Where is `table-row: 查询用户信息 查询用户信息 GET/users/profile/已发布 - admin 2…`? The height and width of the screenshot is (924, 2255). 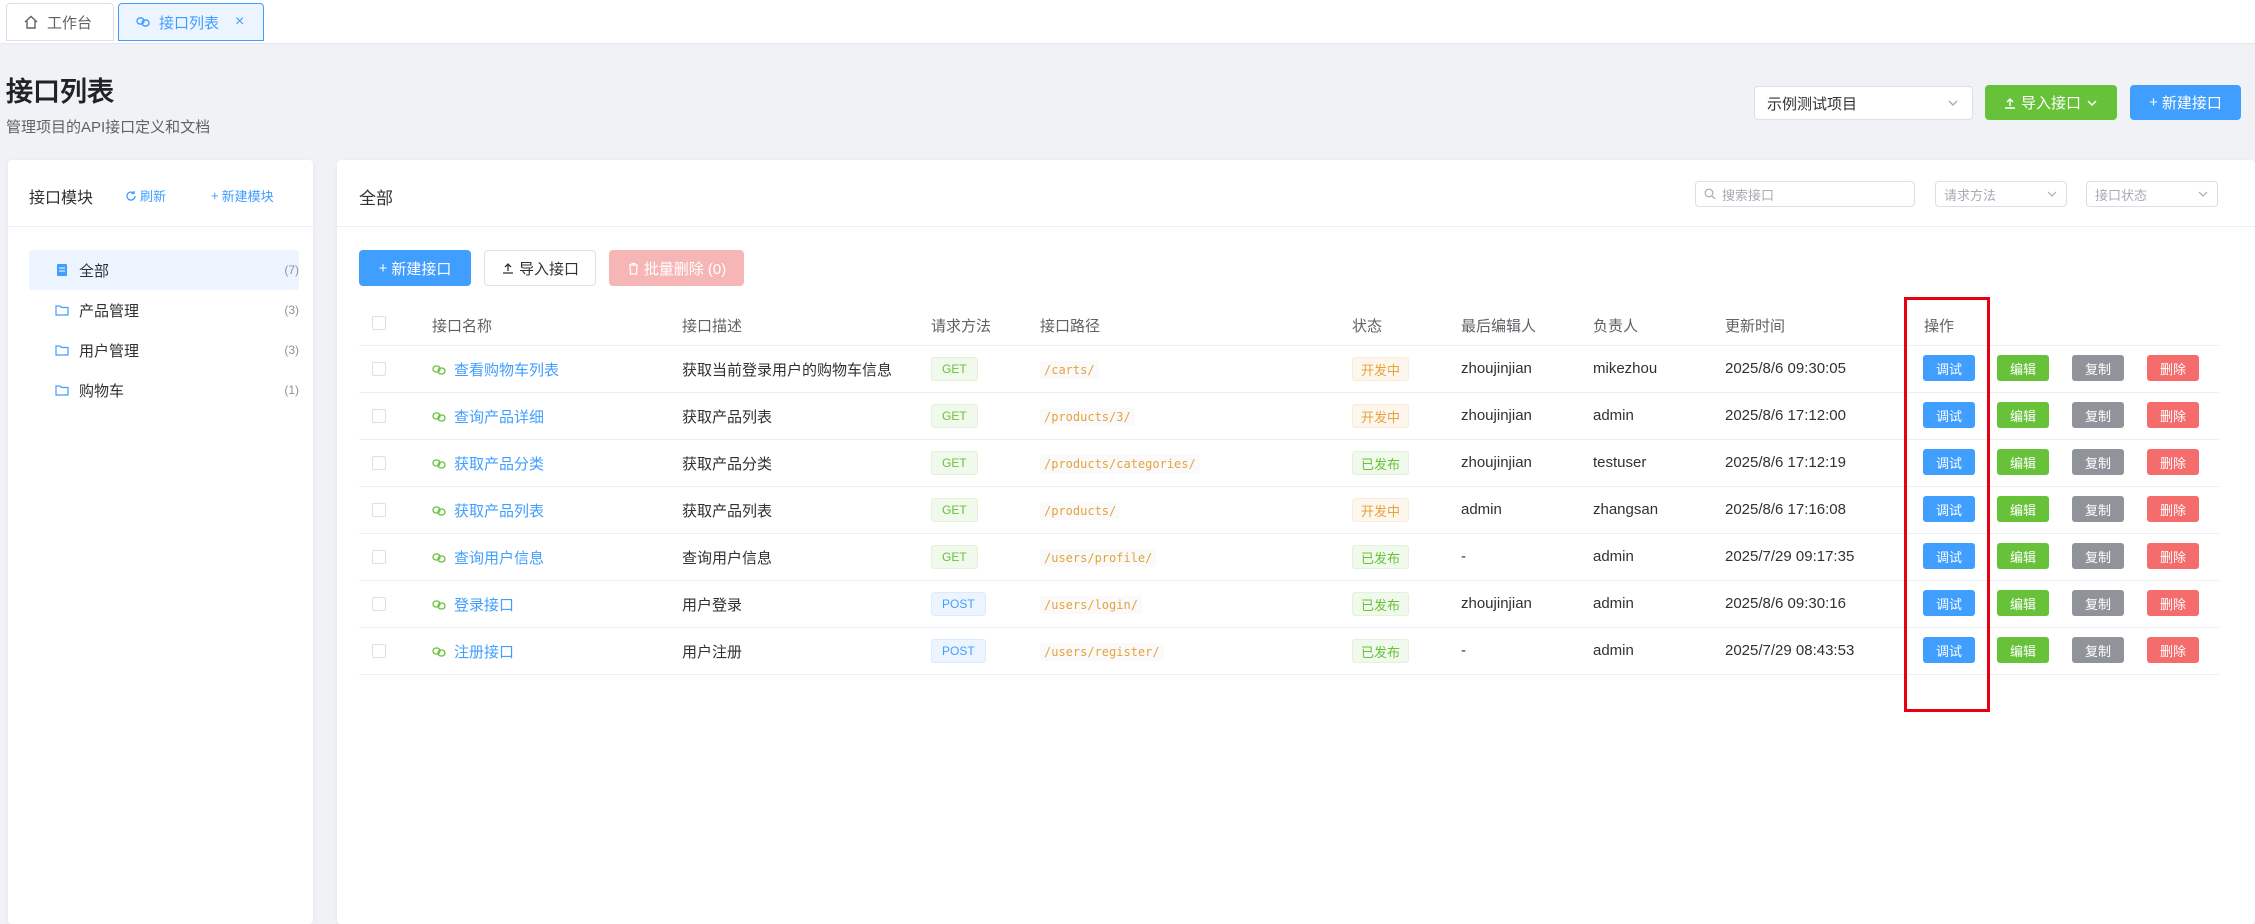 table-row: 查询用户信息 查询用户信息 GET/users/profile/已发布 - admin 2… is located at coordinates (1289, 557).